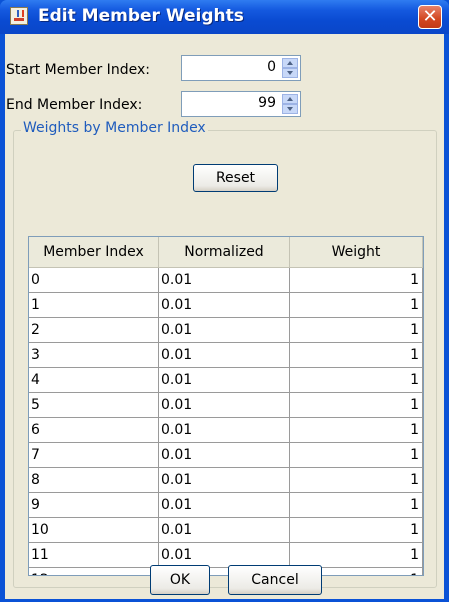 The height and width of the screenshot is (602, 449). What do you see at coordinates (94, 455) in the screenshot?
I see `member-index-cell: 7` at bounding box center [94, 455].